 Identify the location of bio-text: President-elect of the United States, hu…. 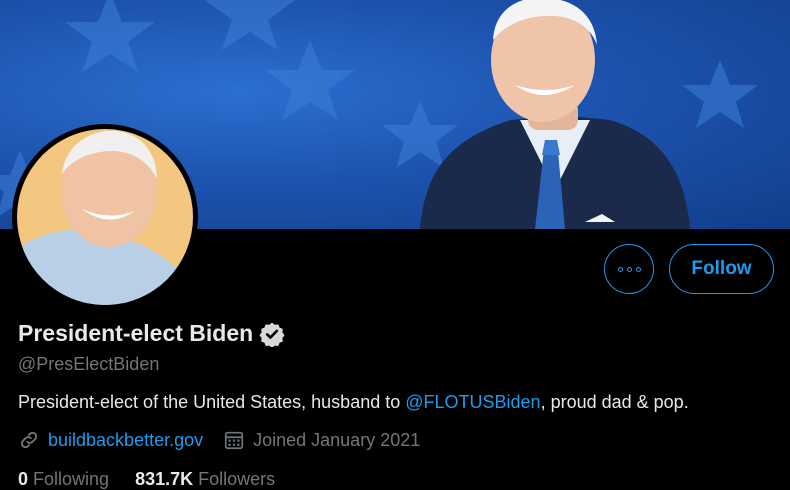
(212, 402).